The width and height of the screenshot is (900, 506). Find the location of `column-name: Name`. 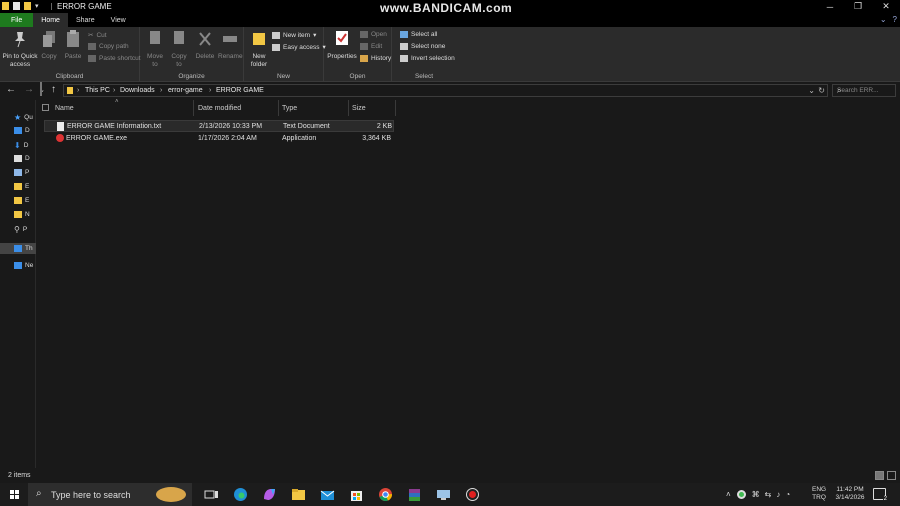

column-name: Name is located at coordinates (123, 108).